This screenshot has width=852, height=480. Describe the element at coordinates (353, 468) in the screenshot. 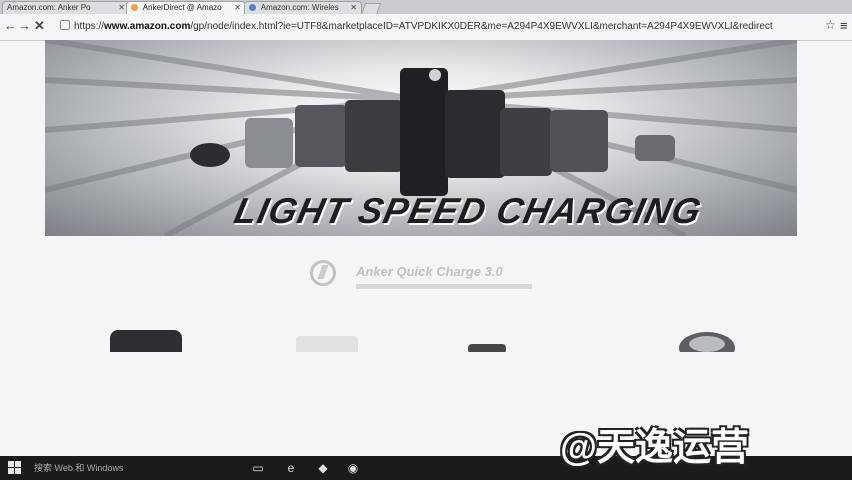

I see `chrome-icon: ◉` at that location.